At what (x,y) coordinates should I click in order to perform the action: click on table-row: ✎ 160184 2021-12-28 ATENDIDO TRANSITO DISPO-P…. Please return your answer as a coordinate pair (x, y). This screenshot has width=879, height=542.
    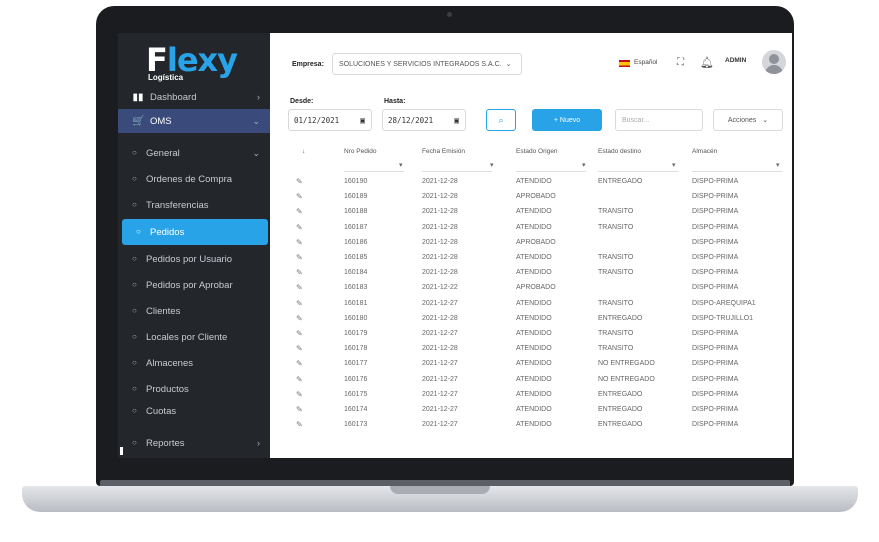
    Looking at the image, I should click on (536, 273).